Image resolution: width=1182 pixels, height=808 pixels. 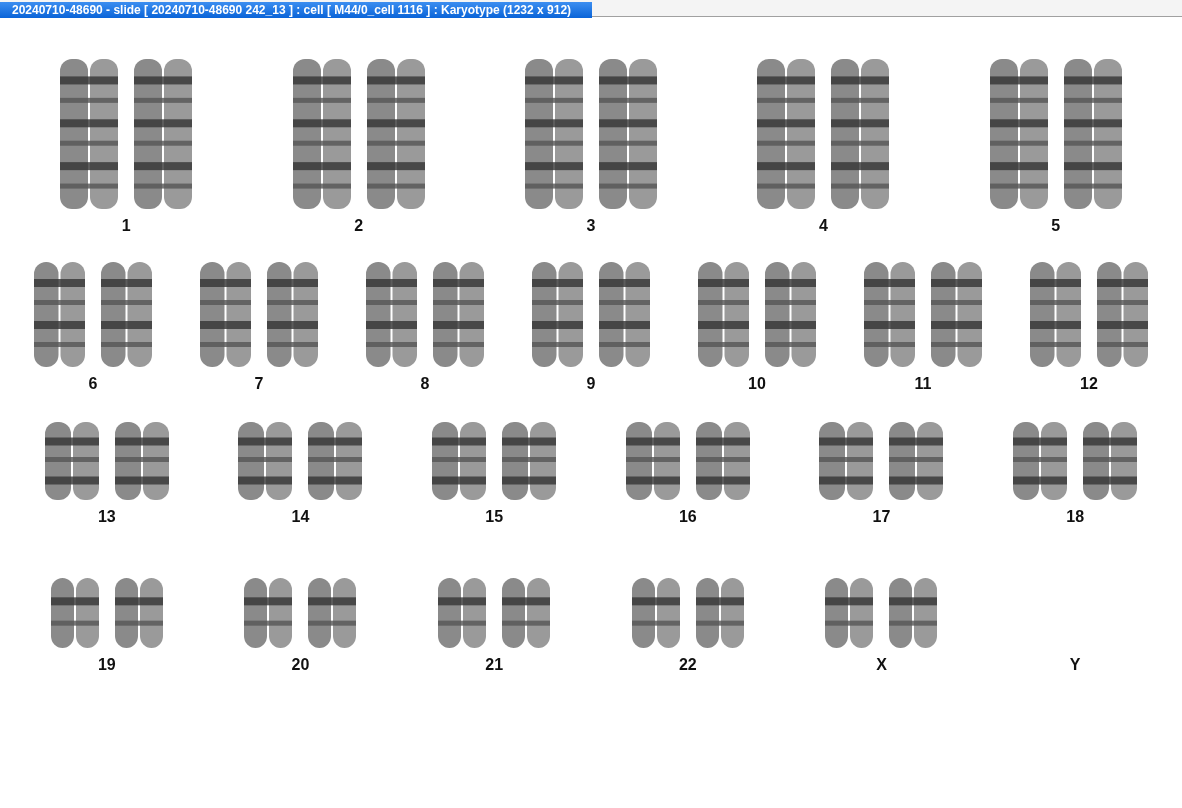 What do you see at coordinates (1075, 665) in the screenshot?
I see `chromosome-number: Y` at bounding box center [1075, 665].